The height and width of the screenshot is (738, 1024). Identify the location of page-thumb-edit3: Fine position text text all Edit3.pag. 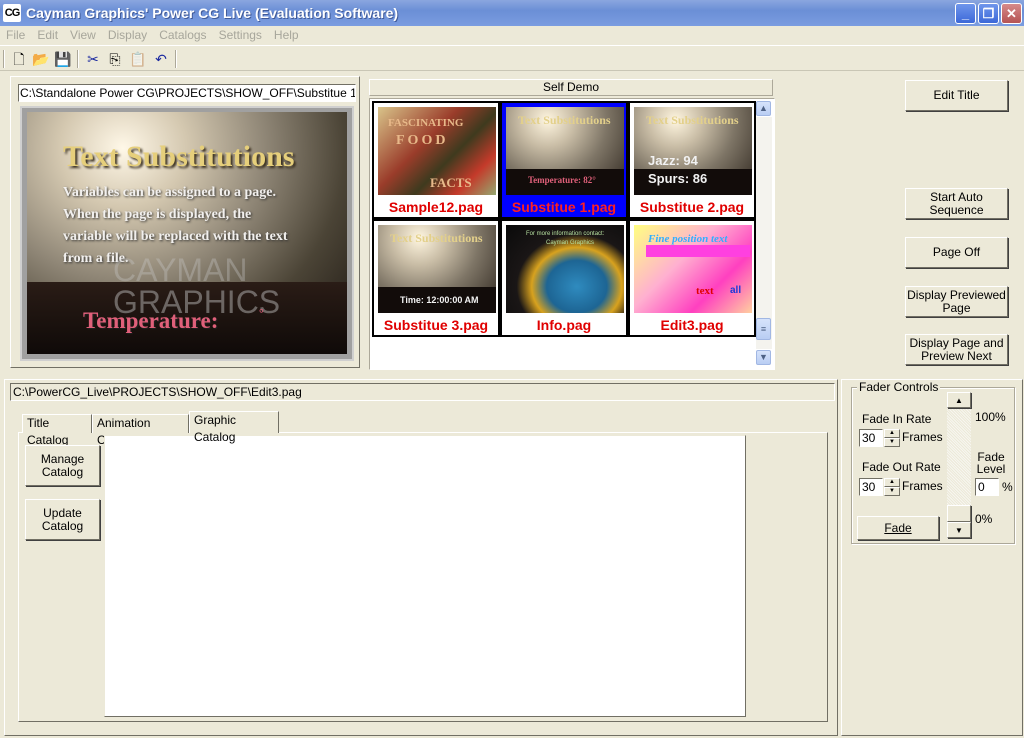
(692, 278).